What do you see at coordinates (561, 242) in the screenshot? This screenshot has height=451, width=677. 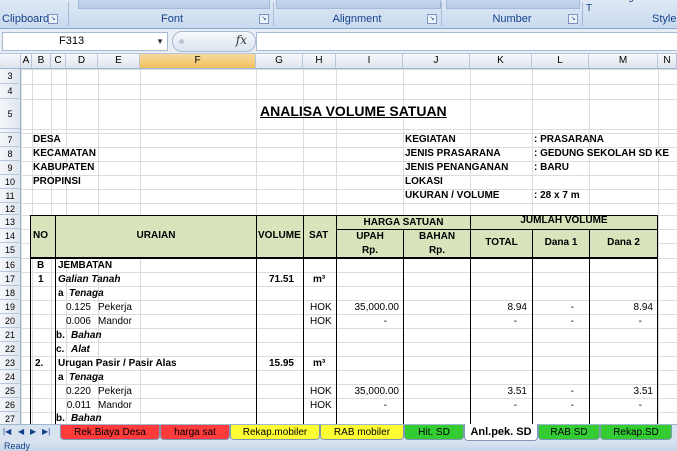 I see `header-dana1: Dana 1` at bounding box center [561, 242].